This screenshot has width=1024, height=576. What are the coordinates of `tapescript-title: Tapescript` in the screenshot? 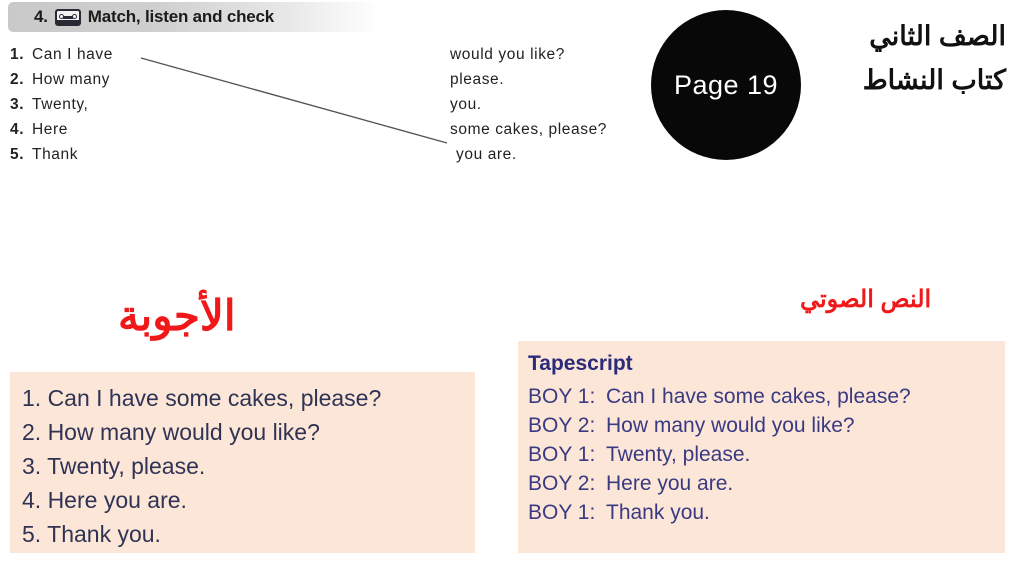 It's located at (580, 363).